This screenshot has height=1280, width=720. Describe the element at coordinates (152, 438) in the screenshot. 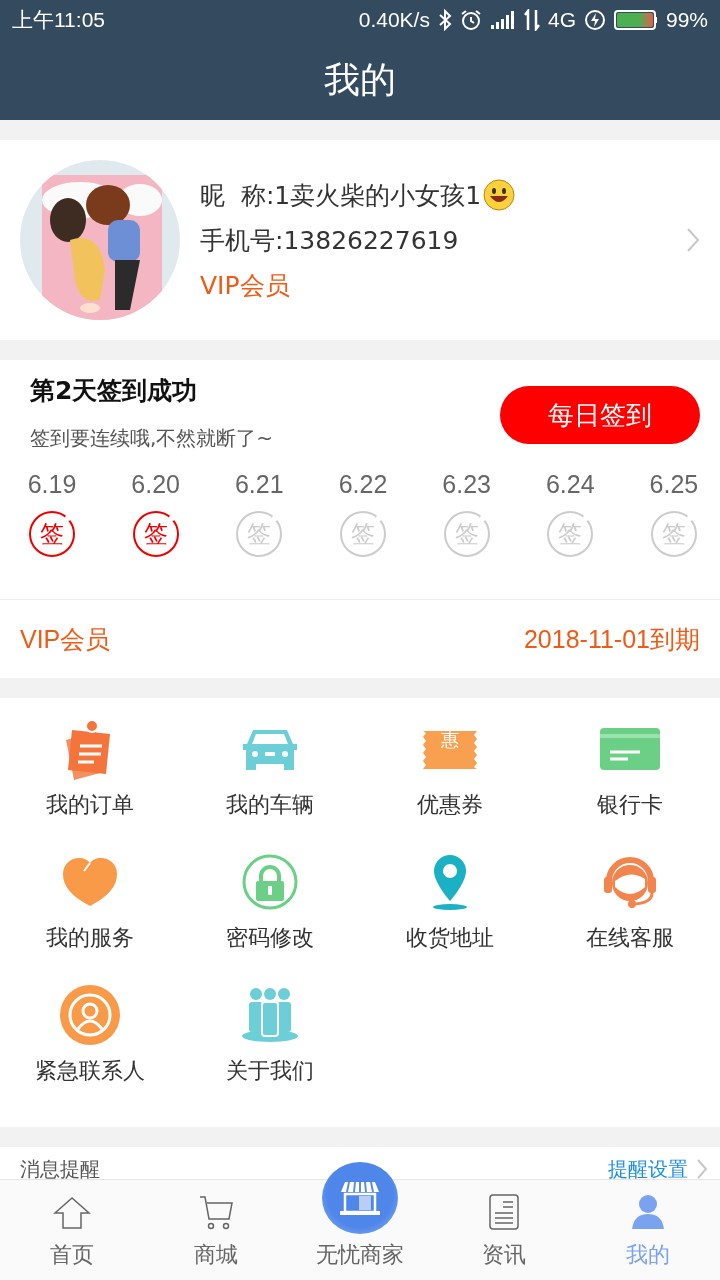

I see `checkin-hint: 签到要连续哦,不然就断了~` at that location.